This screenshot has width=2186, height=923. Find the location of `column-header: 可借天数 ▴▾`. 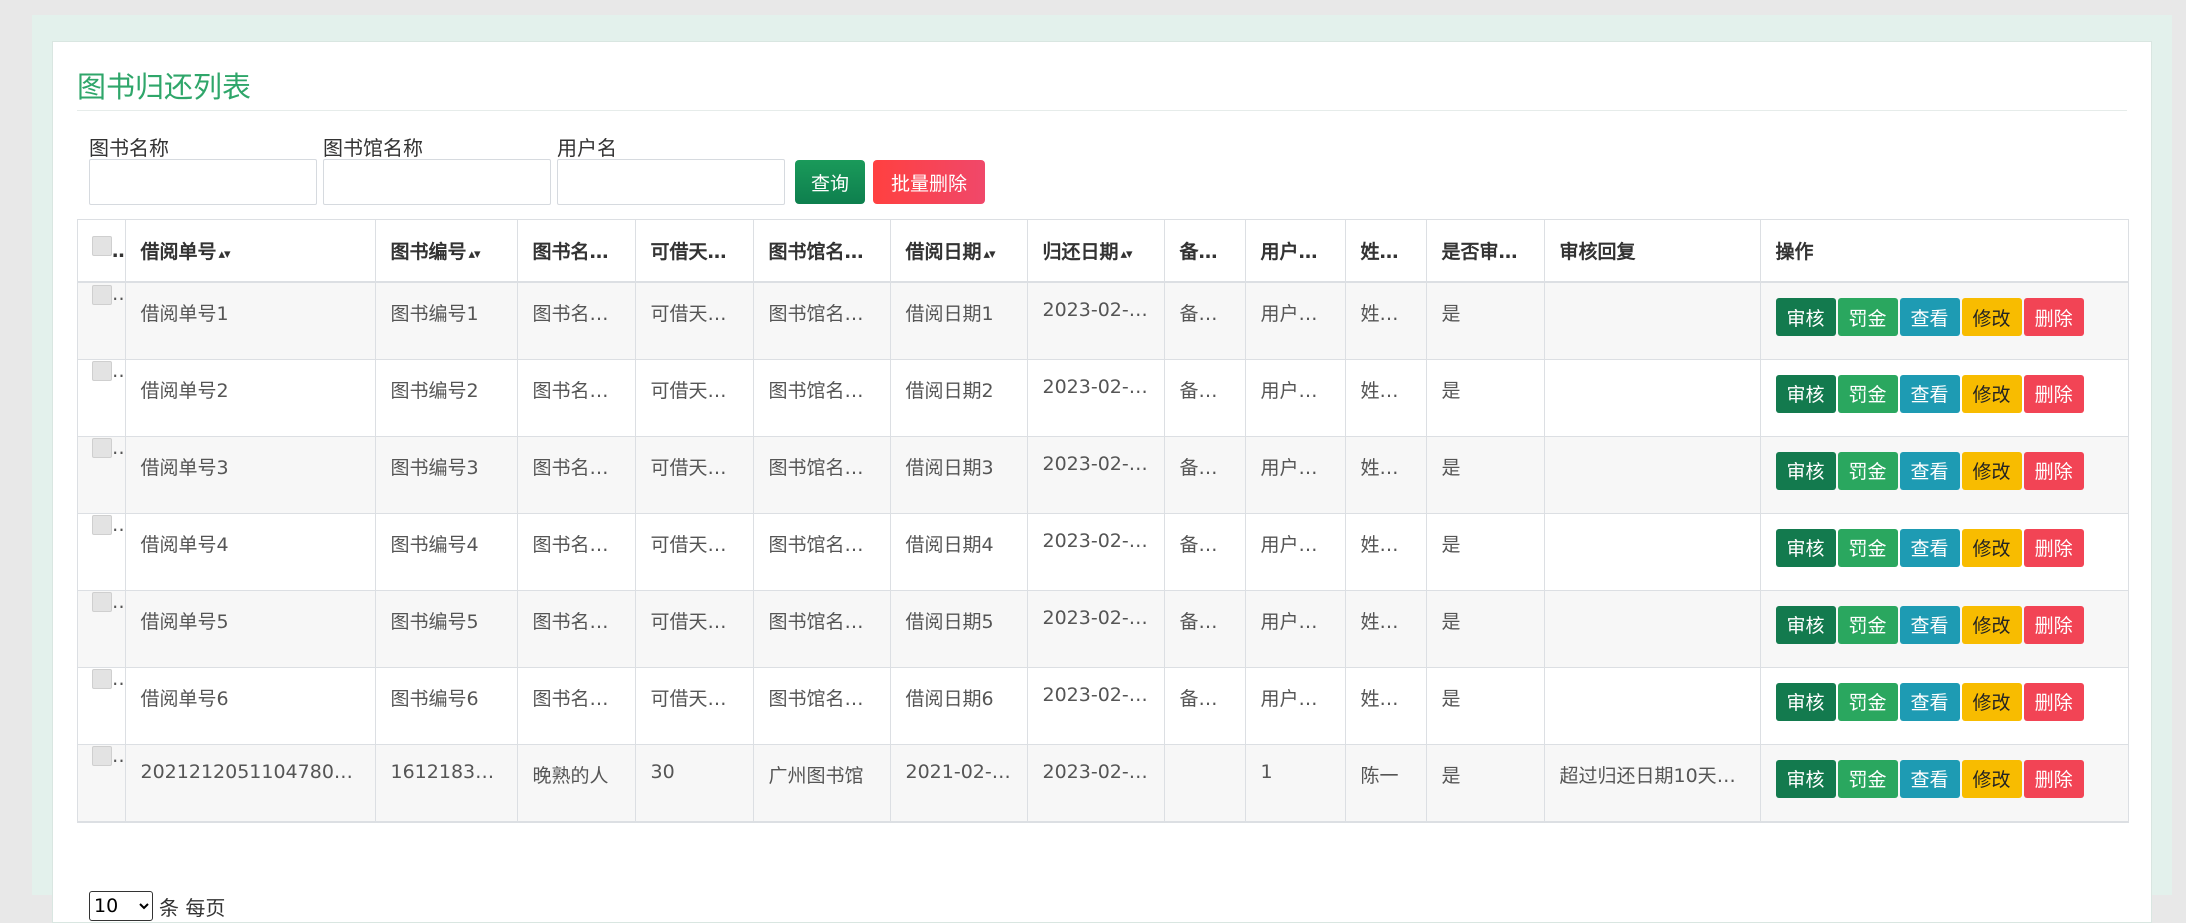

column-header: 可借天数 ▴▾ is located at coordinates (694, 251).